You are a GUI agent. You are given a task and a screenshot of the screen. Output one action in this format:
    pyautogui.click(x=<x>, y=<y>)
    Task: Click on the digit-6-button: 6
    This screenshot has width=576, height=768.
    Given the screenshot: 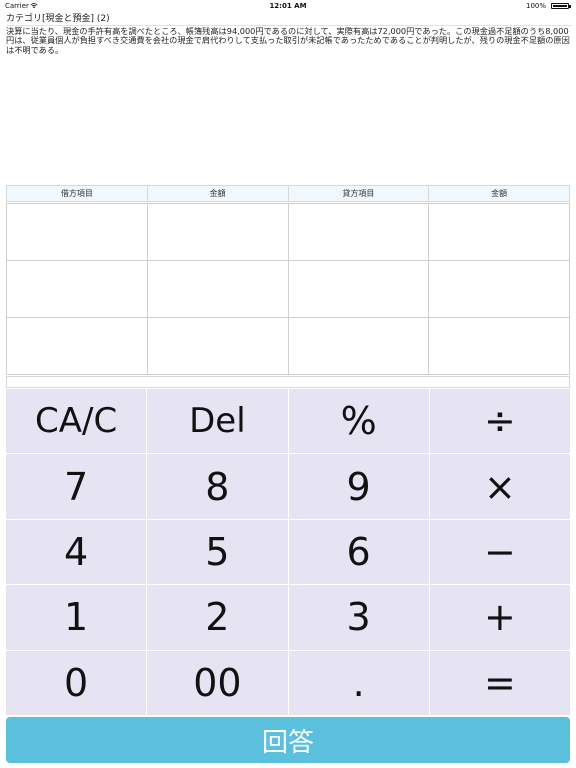 What is the action you would take?
    pyautogui.click(x=358, y=552)
    